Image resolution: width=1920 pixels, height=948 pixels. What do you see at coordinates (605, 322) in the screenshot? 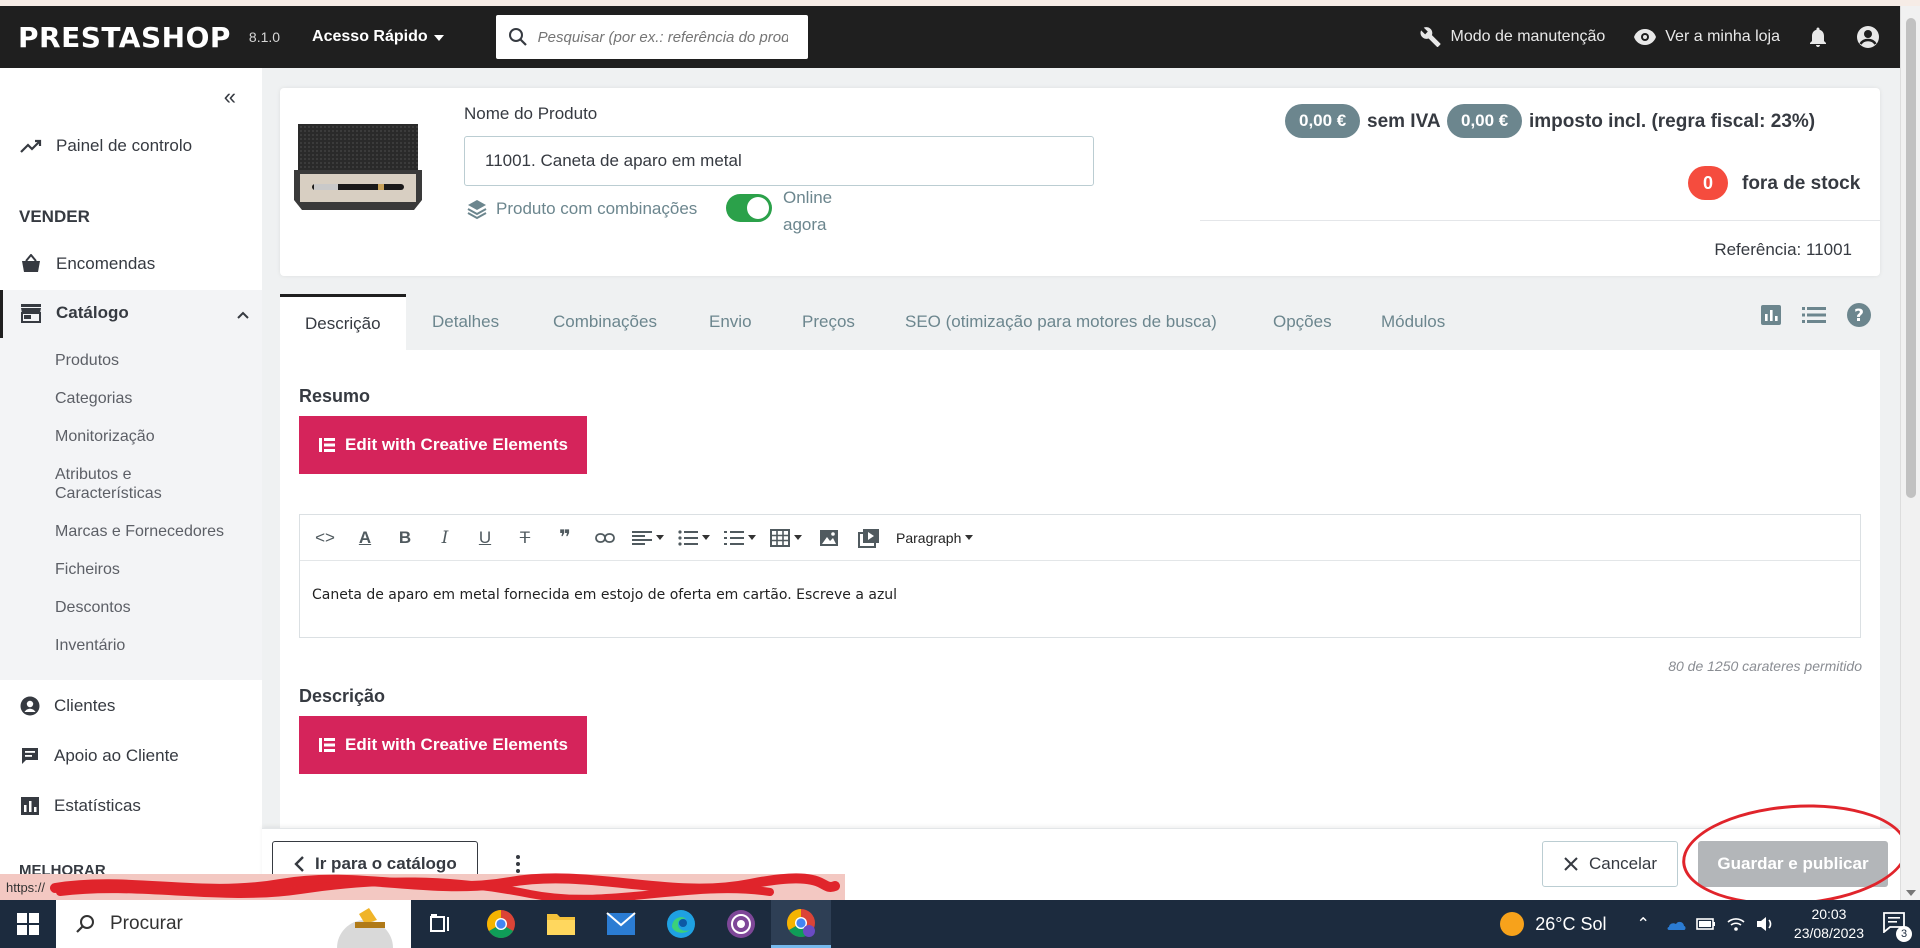
I see `tab-combinations: Combinações` at bounding box center [605, 322].